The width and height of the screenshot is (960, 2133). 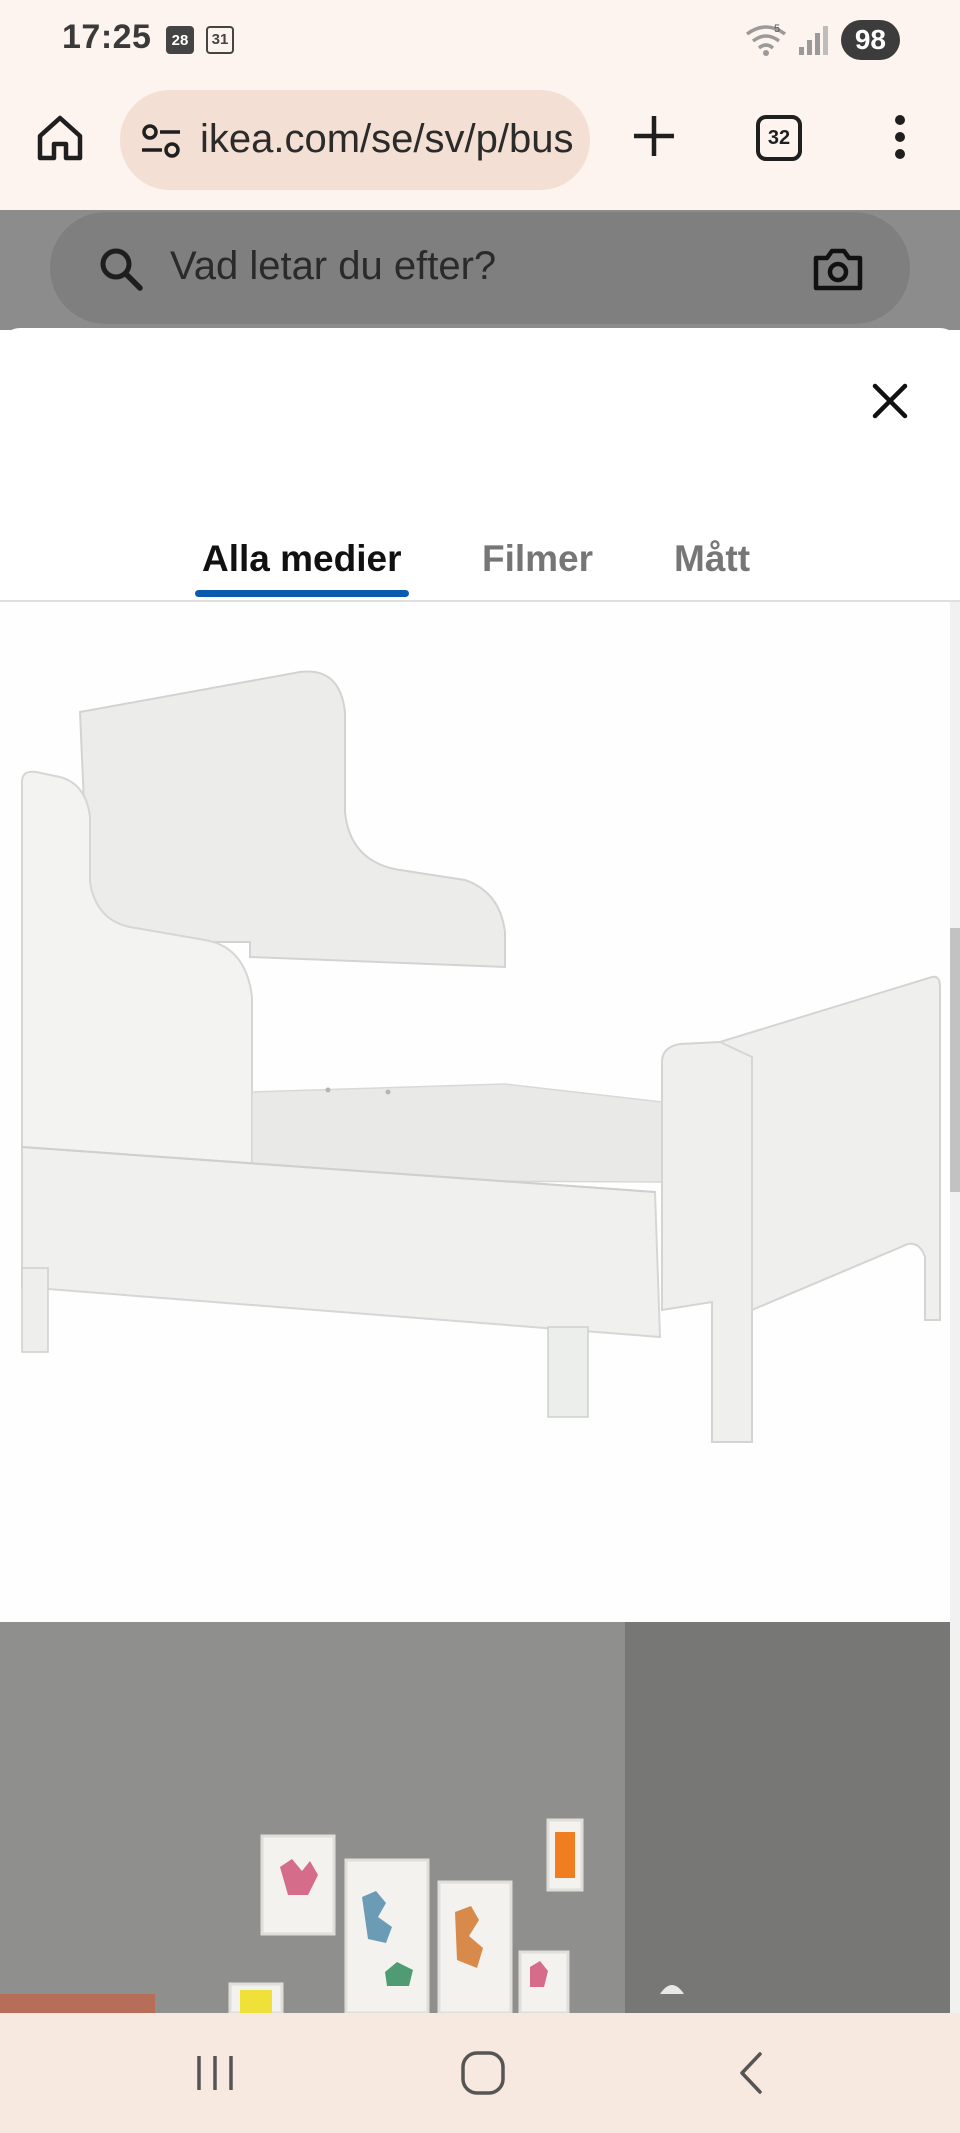 I want to click on page-header-dimmed: Vad letar du efter?, so click(x=480, y=270).